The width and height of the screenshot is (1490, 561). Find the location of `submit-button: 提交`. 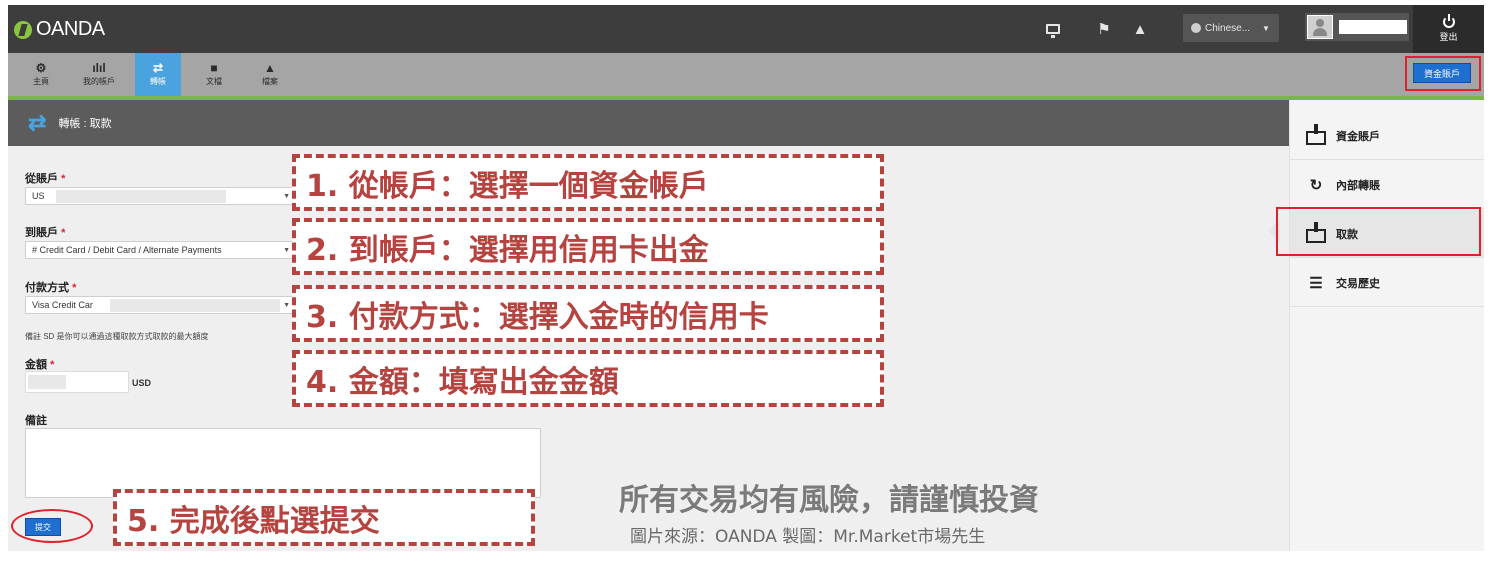

submit-button: 提交 is located at coordinates (43, 527).